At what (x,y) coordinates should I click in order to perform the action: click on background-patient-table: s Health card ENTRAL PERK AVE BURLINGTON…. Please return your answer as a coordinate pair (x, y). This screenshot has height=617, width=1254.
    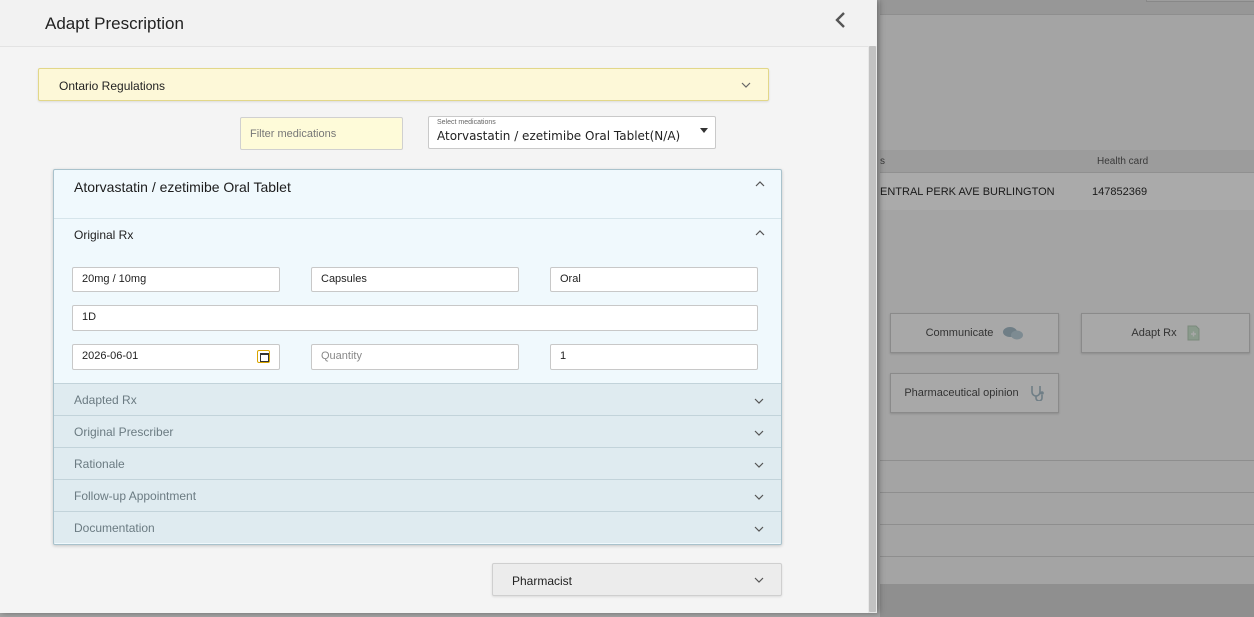
    Looking at the image, I should click on (1067, 180).